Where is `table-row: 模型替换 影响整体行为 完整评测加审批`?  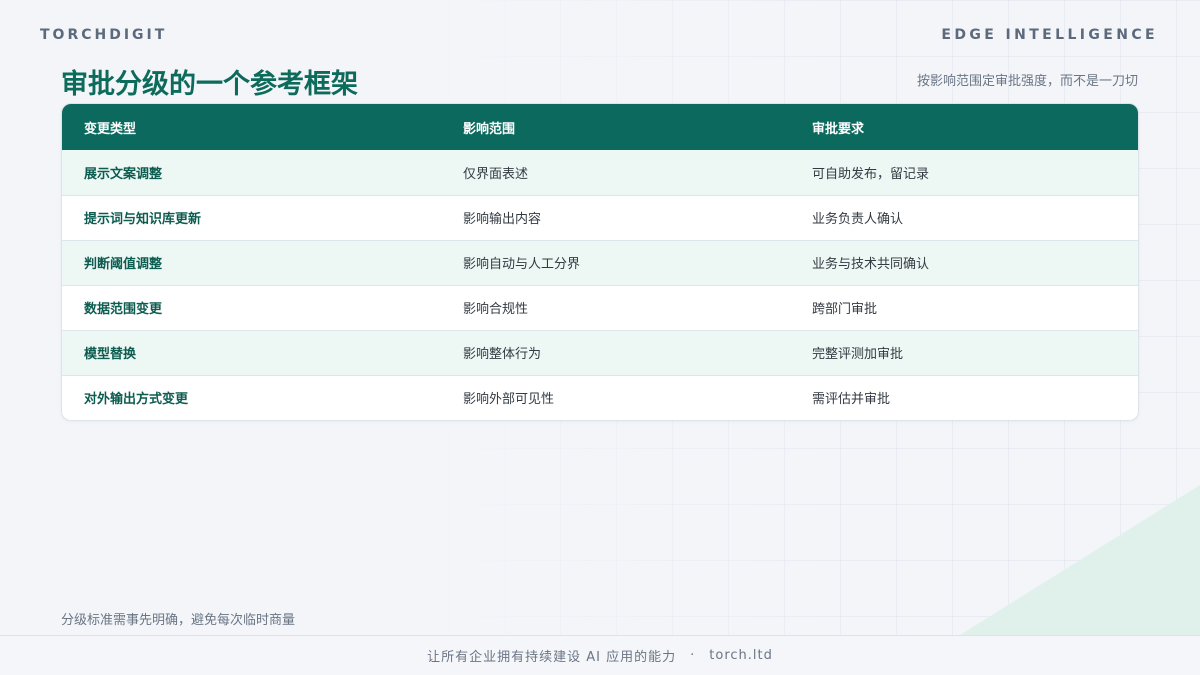 table-row: 模型替换 影响整体行为 完整评测加审批 is located at coordinates (600, 352).